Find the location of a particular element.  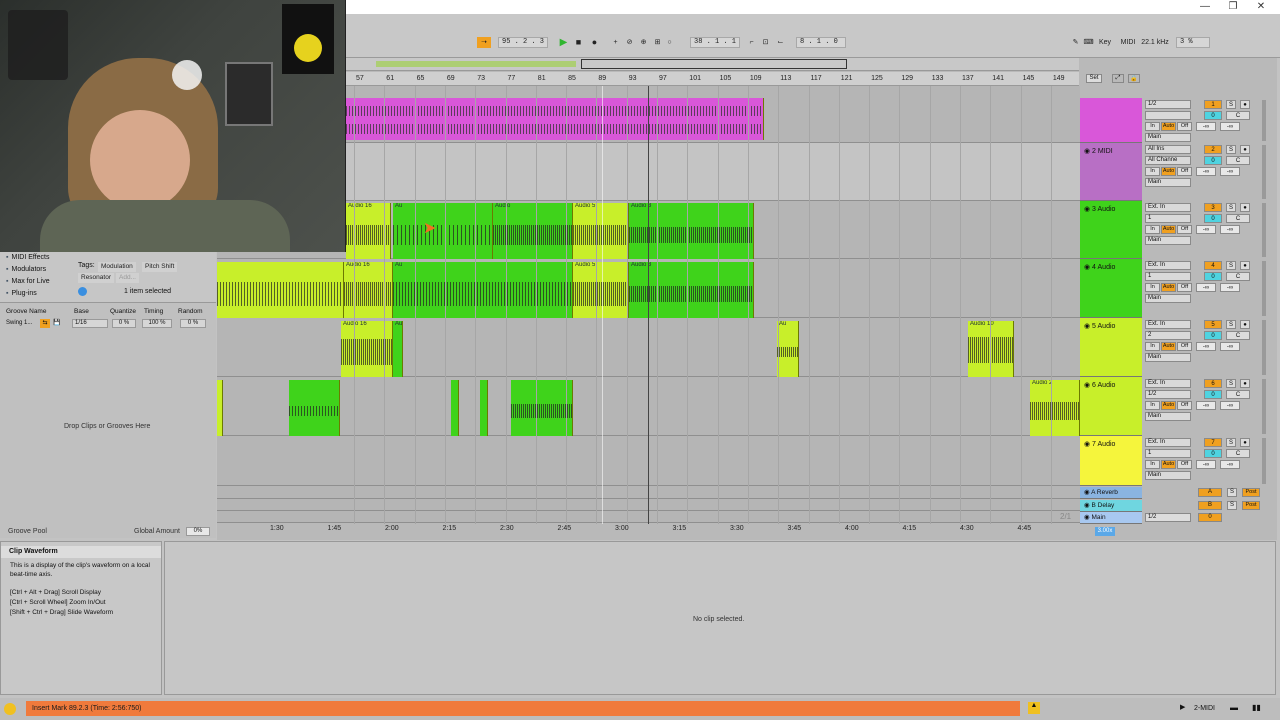

record-icon: ● is located at coordinates (594, 42).